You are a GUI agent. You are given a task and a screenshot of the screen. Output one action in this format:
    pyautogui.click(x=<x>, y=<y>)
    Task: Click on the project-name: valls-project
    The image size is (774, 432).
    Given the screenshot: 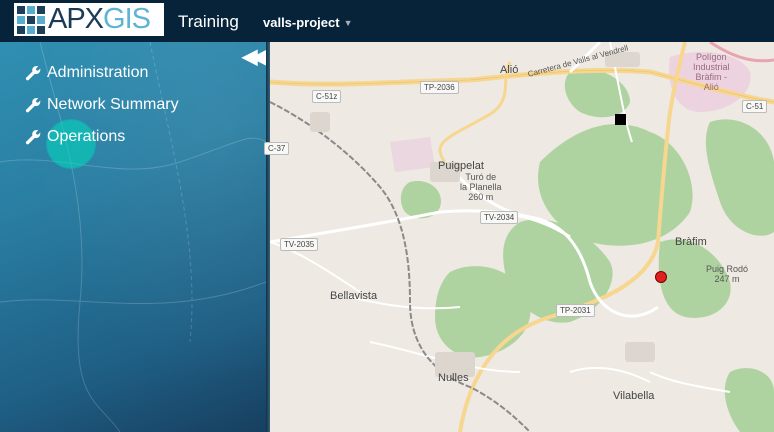 What is the action you would take?
    pyautogui.click(x=301, y=22)
    